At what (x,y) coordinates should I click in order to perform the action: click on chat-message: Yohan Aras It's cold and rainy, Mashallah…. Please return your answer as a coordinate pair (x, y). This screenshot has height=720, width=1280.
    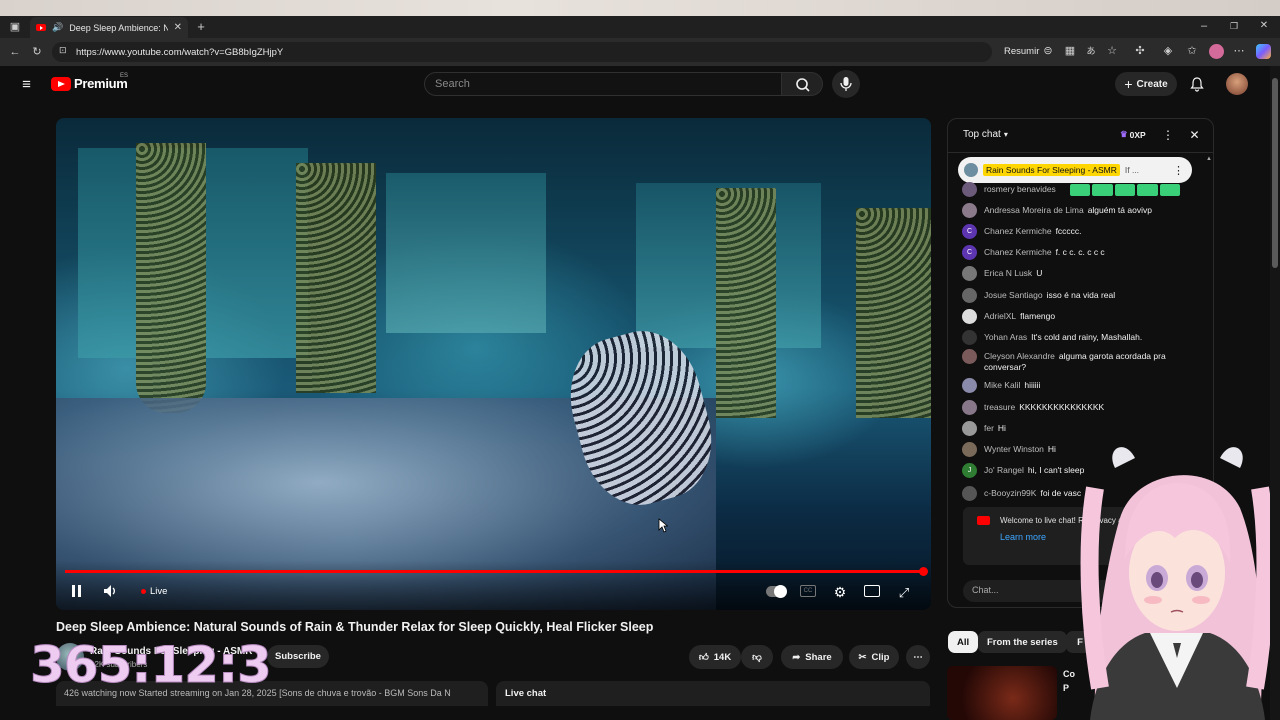
    Looking at the image, I should click on (1079, 337).